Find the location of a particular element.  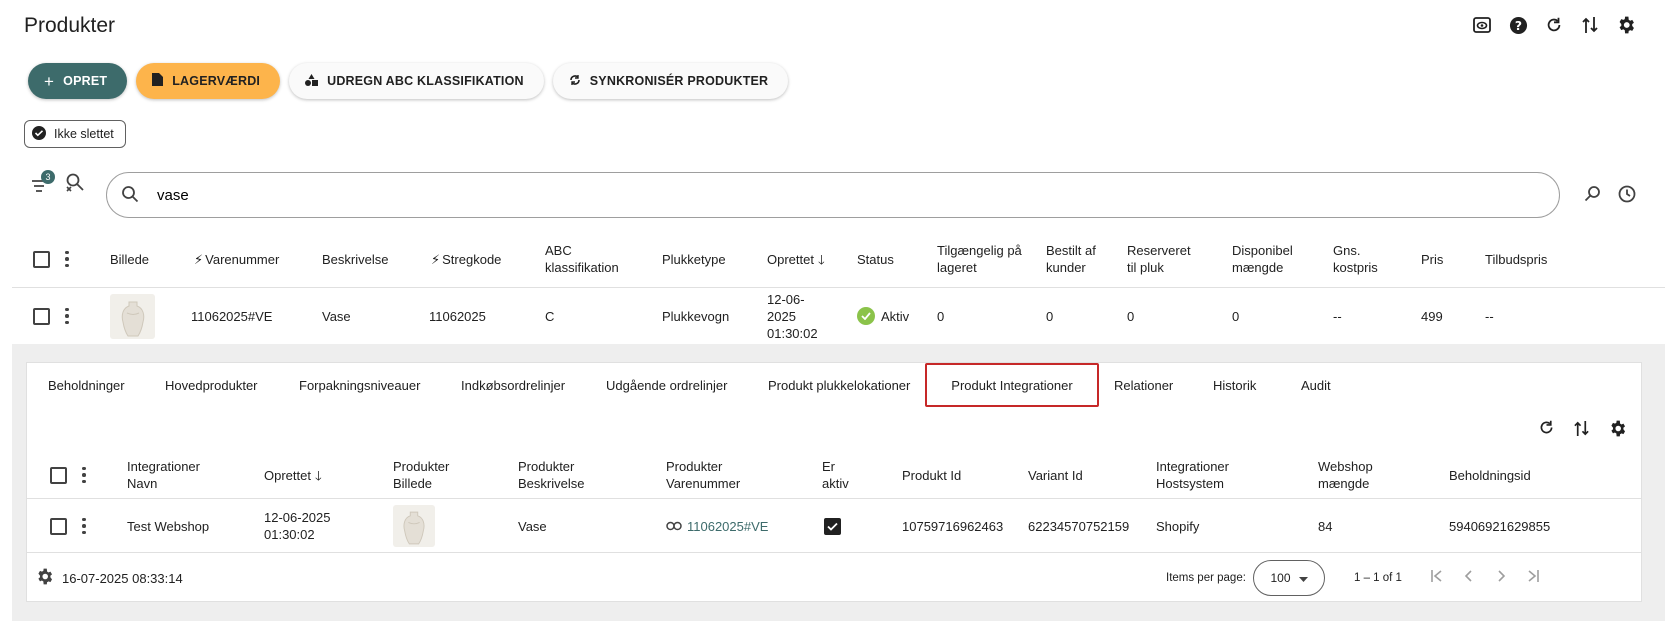

tab-hovedprodukter: Hovedprodukter is located at coordinates (211, 385).